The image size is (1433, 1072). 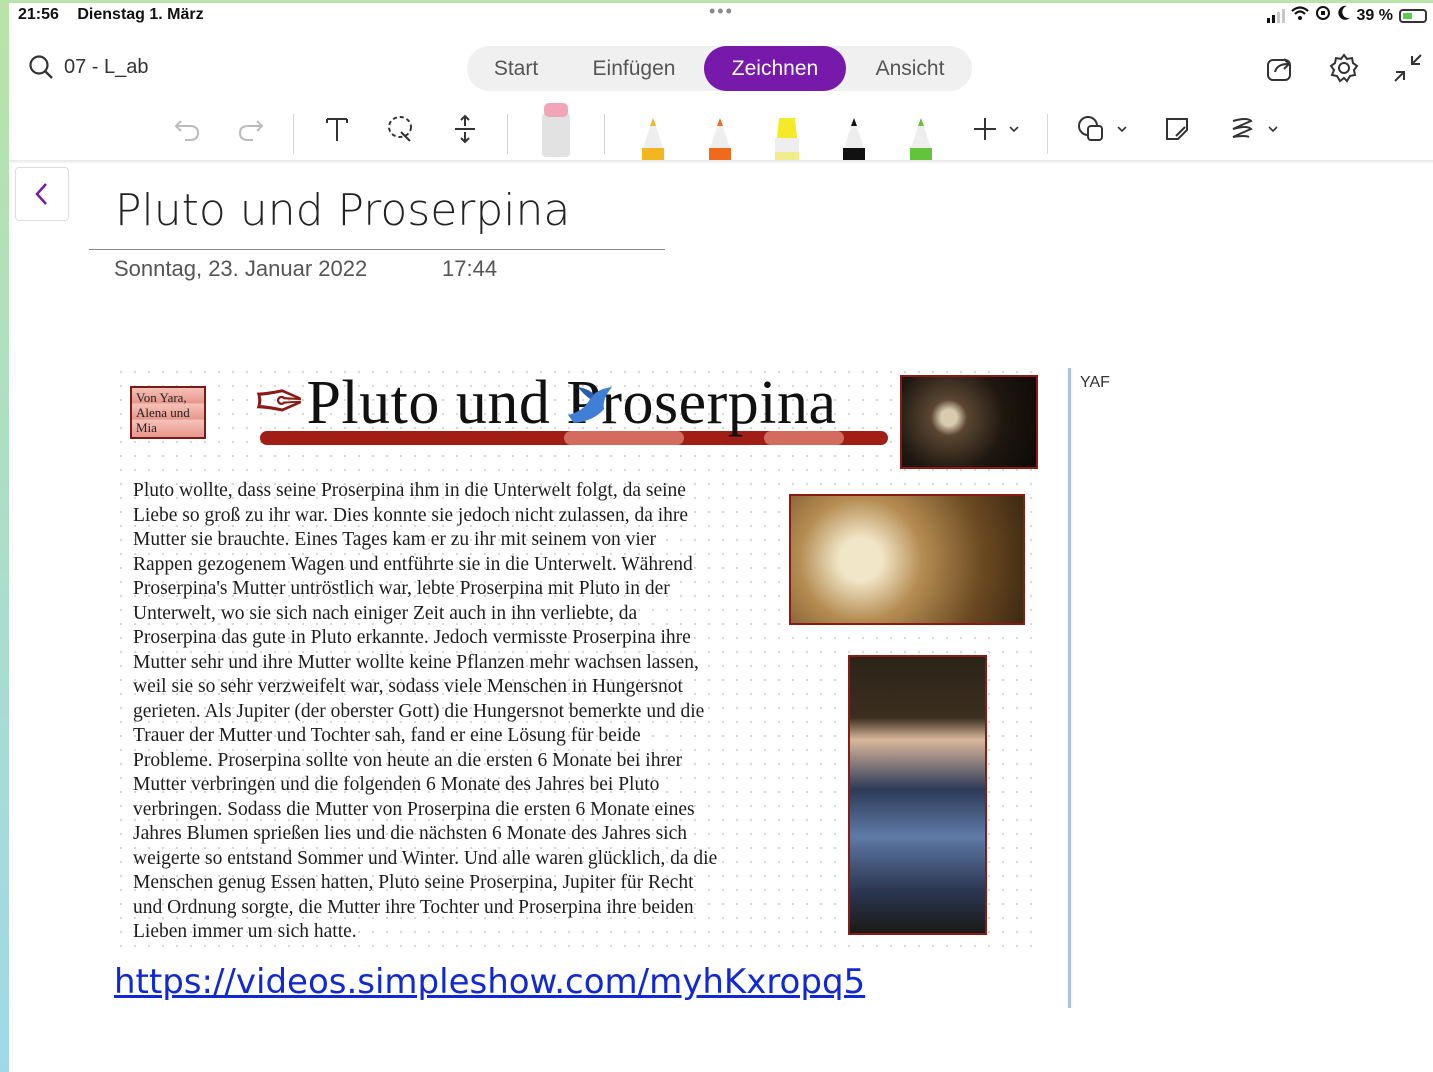 I want to click on pen-black-icon, so click(x=854, y=139).